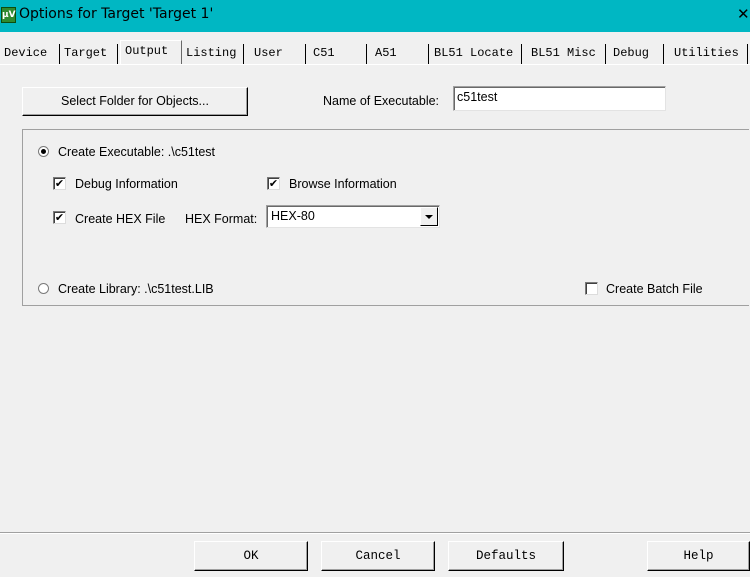 The image size is (750, 577). I want to click on executable-name-input: c51test, so click(559, 98).